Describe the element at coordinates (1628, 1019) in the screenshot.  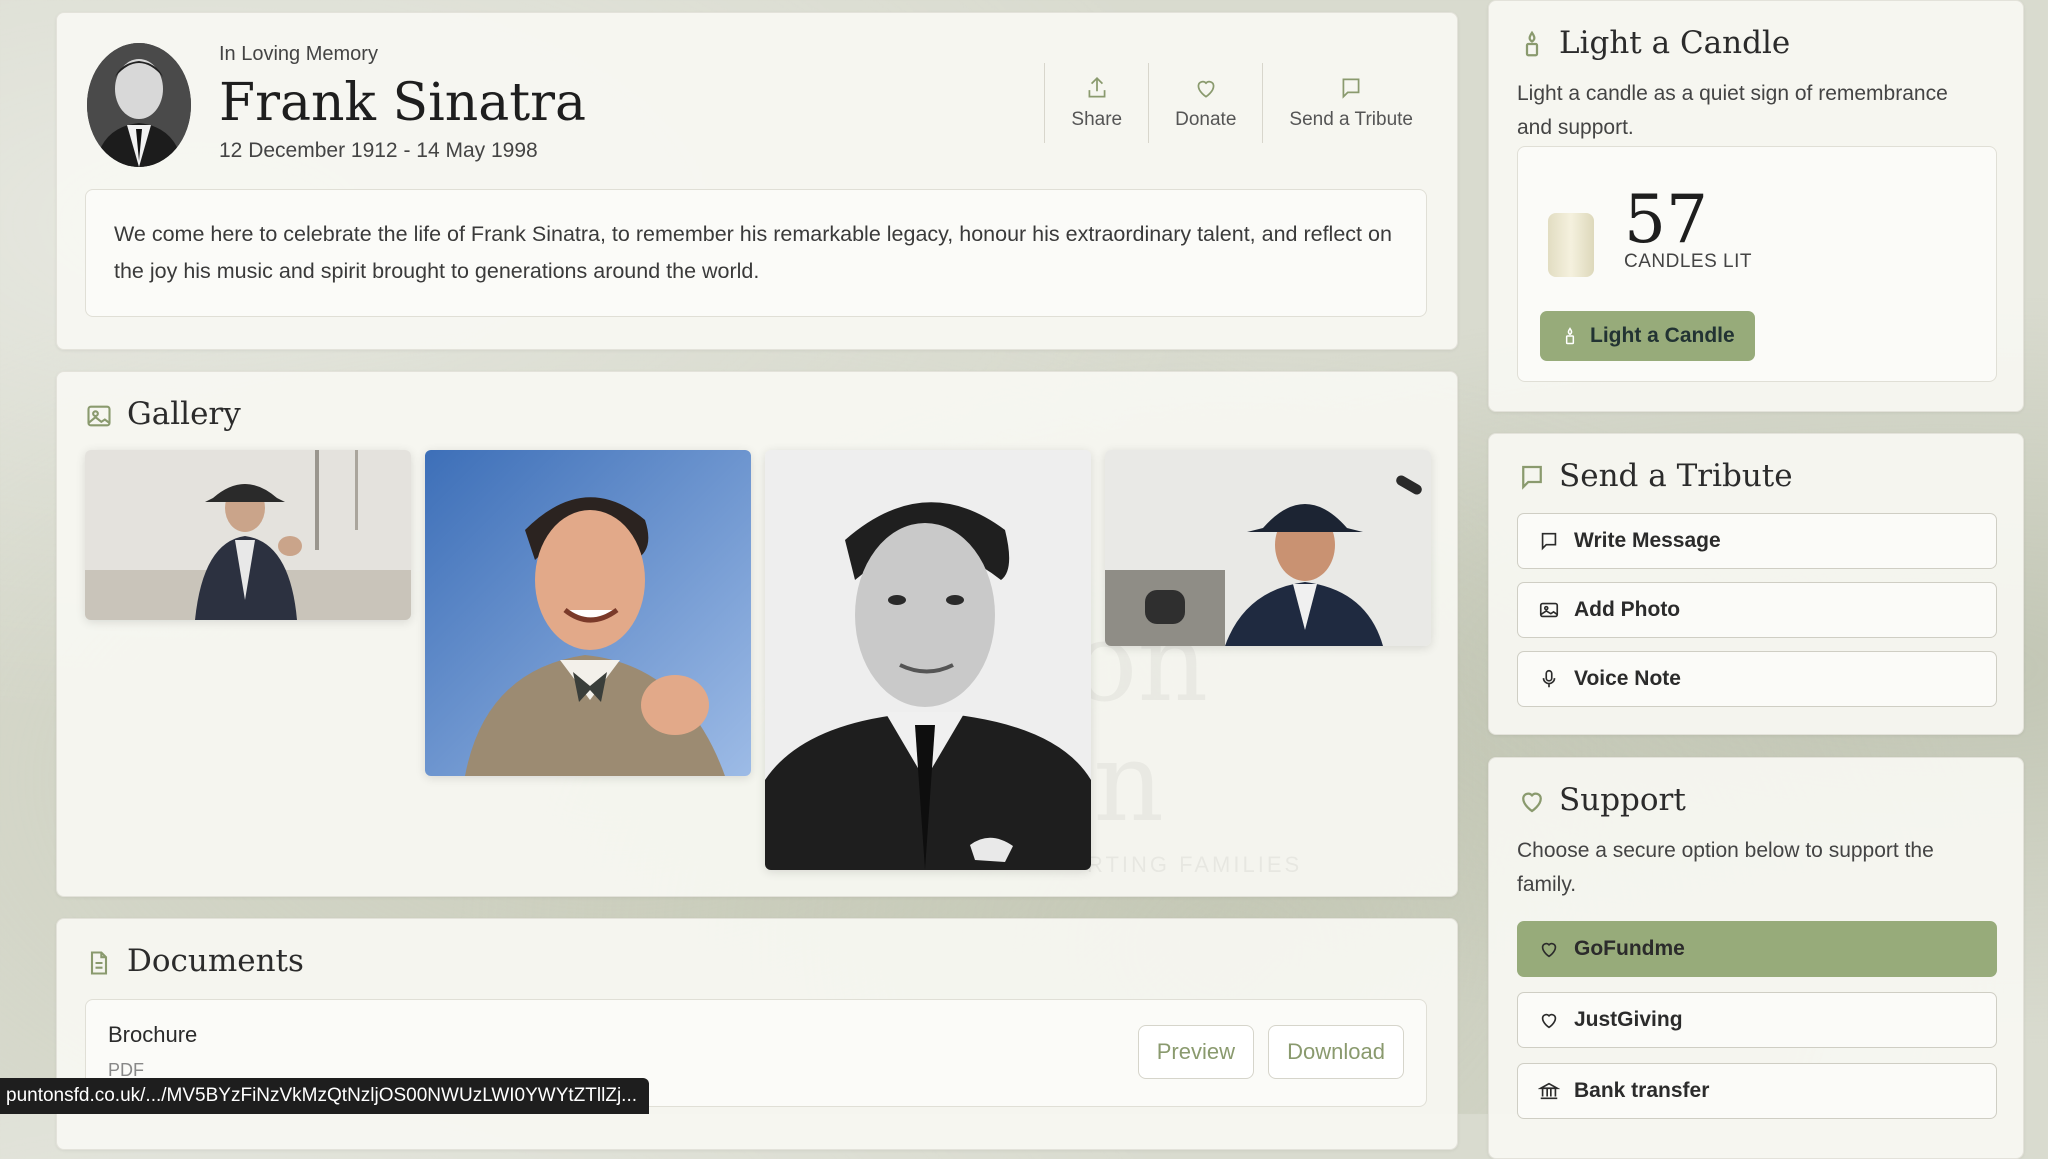
I see `justgiving-label: JustGiving` at that location.